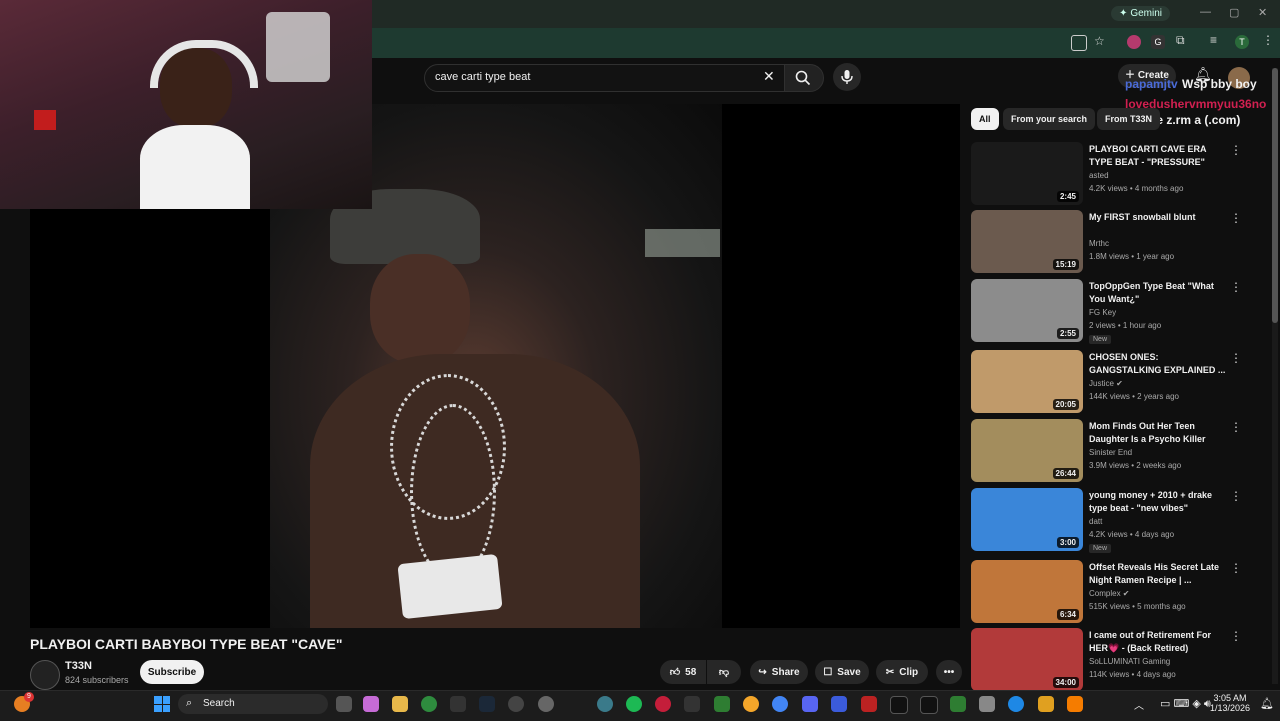  I want to click on scrollbar-thumb, so click(1275, 195).